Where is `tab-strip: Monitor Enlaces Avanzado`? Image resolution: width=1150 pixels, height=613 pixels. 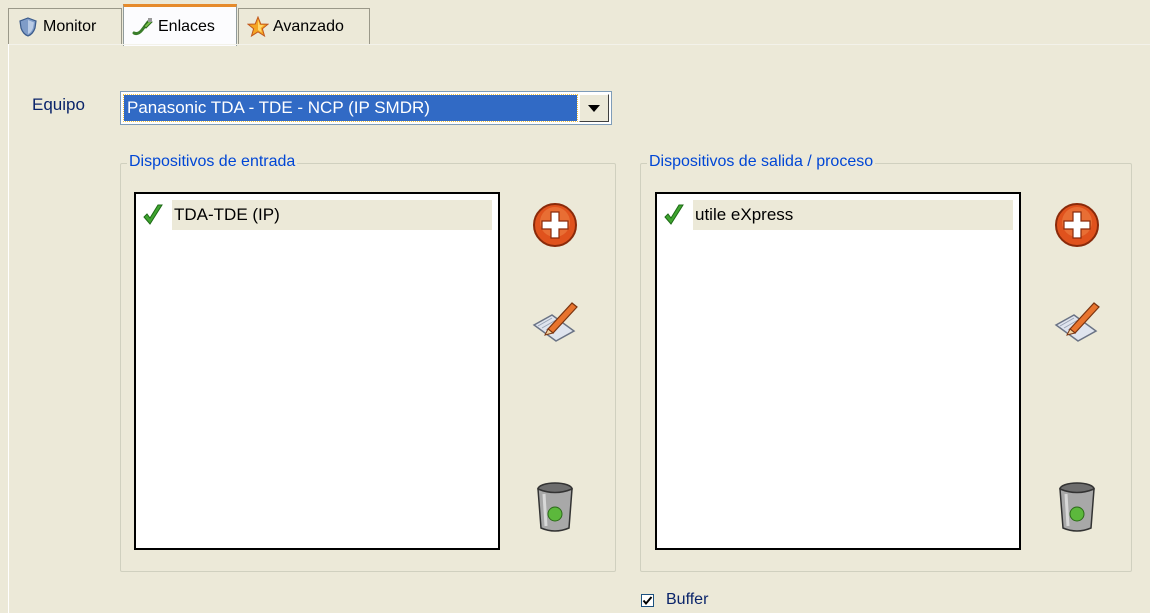
tab-strip: Monitor Enlaces Avanzado is located at coordinates (575, 23).